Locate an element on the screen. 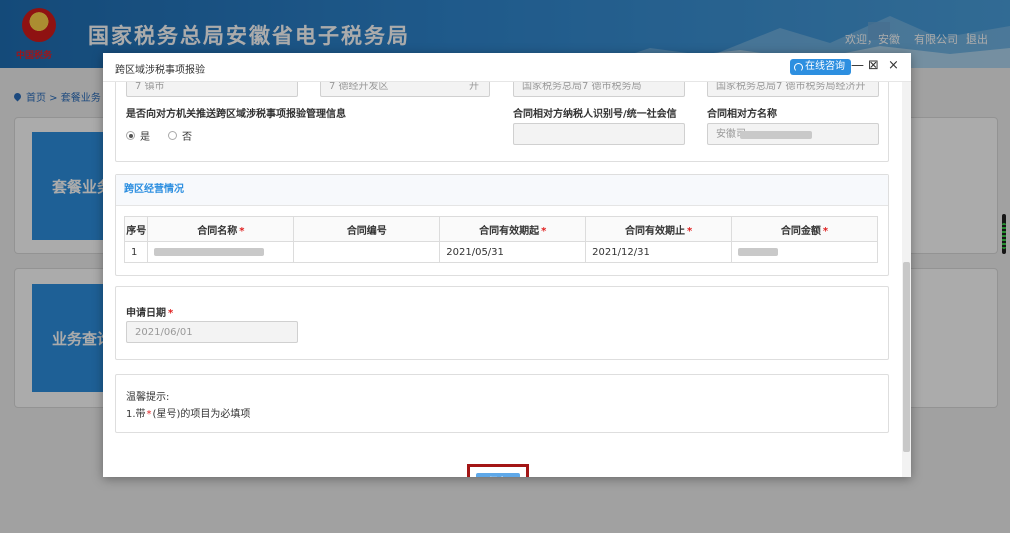  top-field-4: 国家税务总局7 德市税务局经济开 is located at coordinates (793, 89).